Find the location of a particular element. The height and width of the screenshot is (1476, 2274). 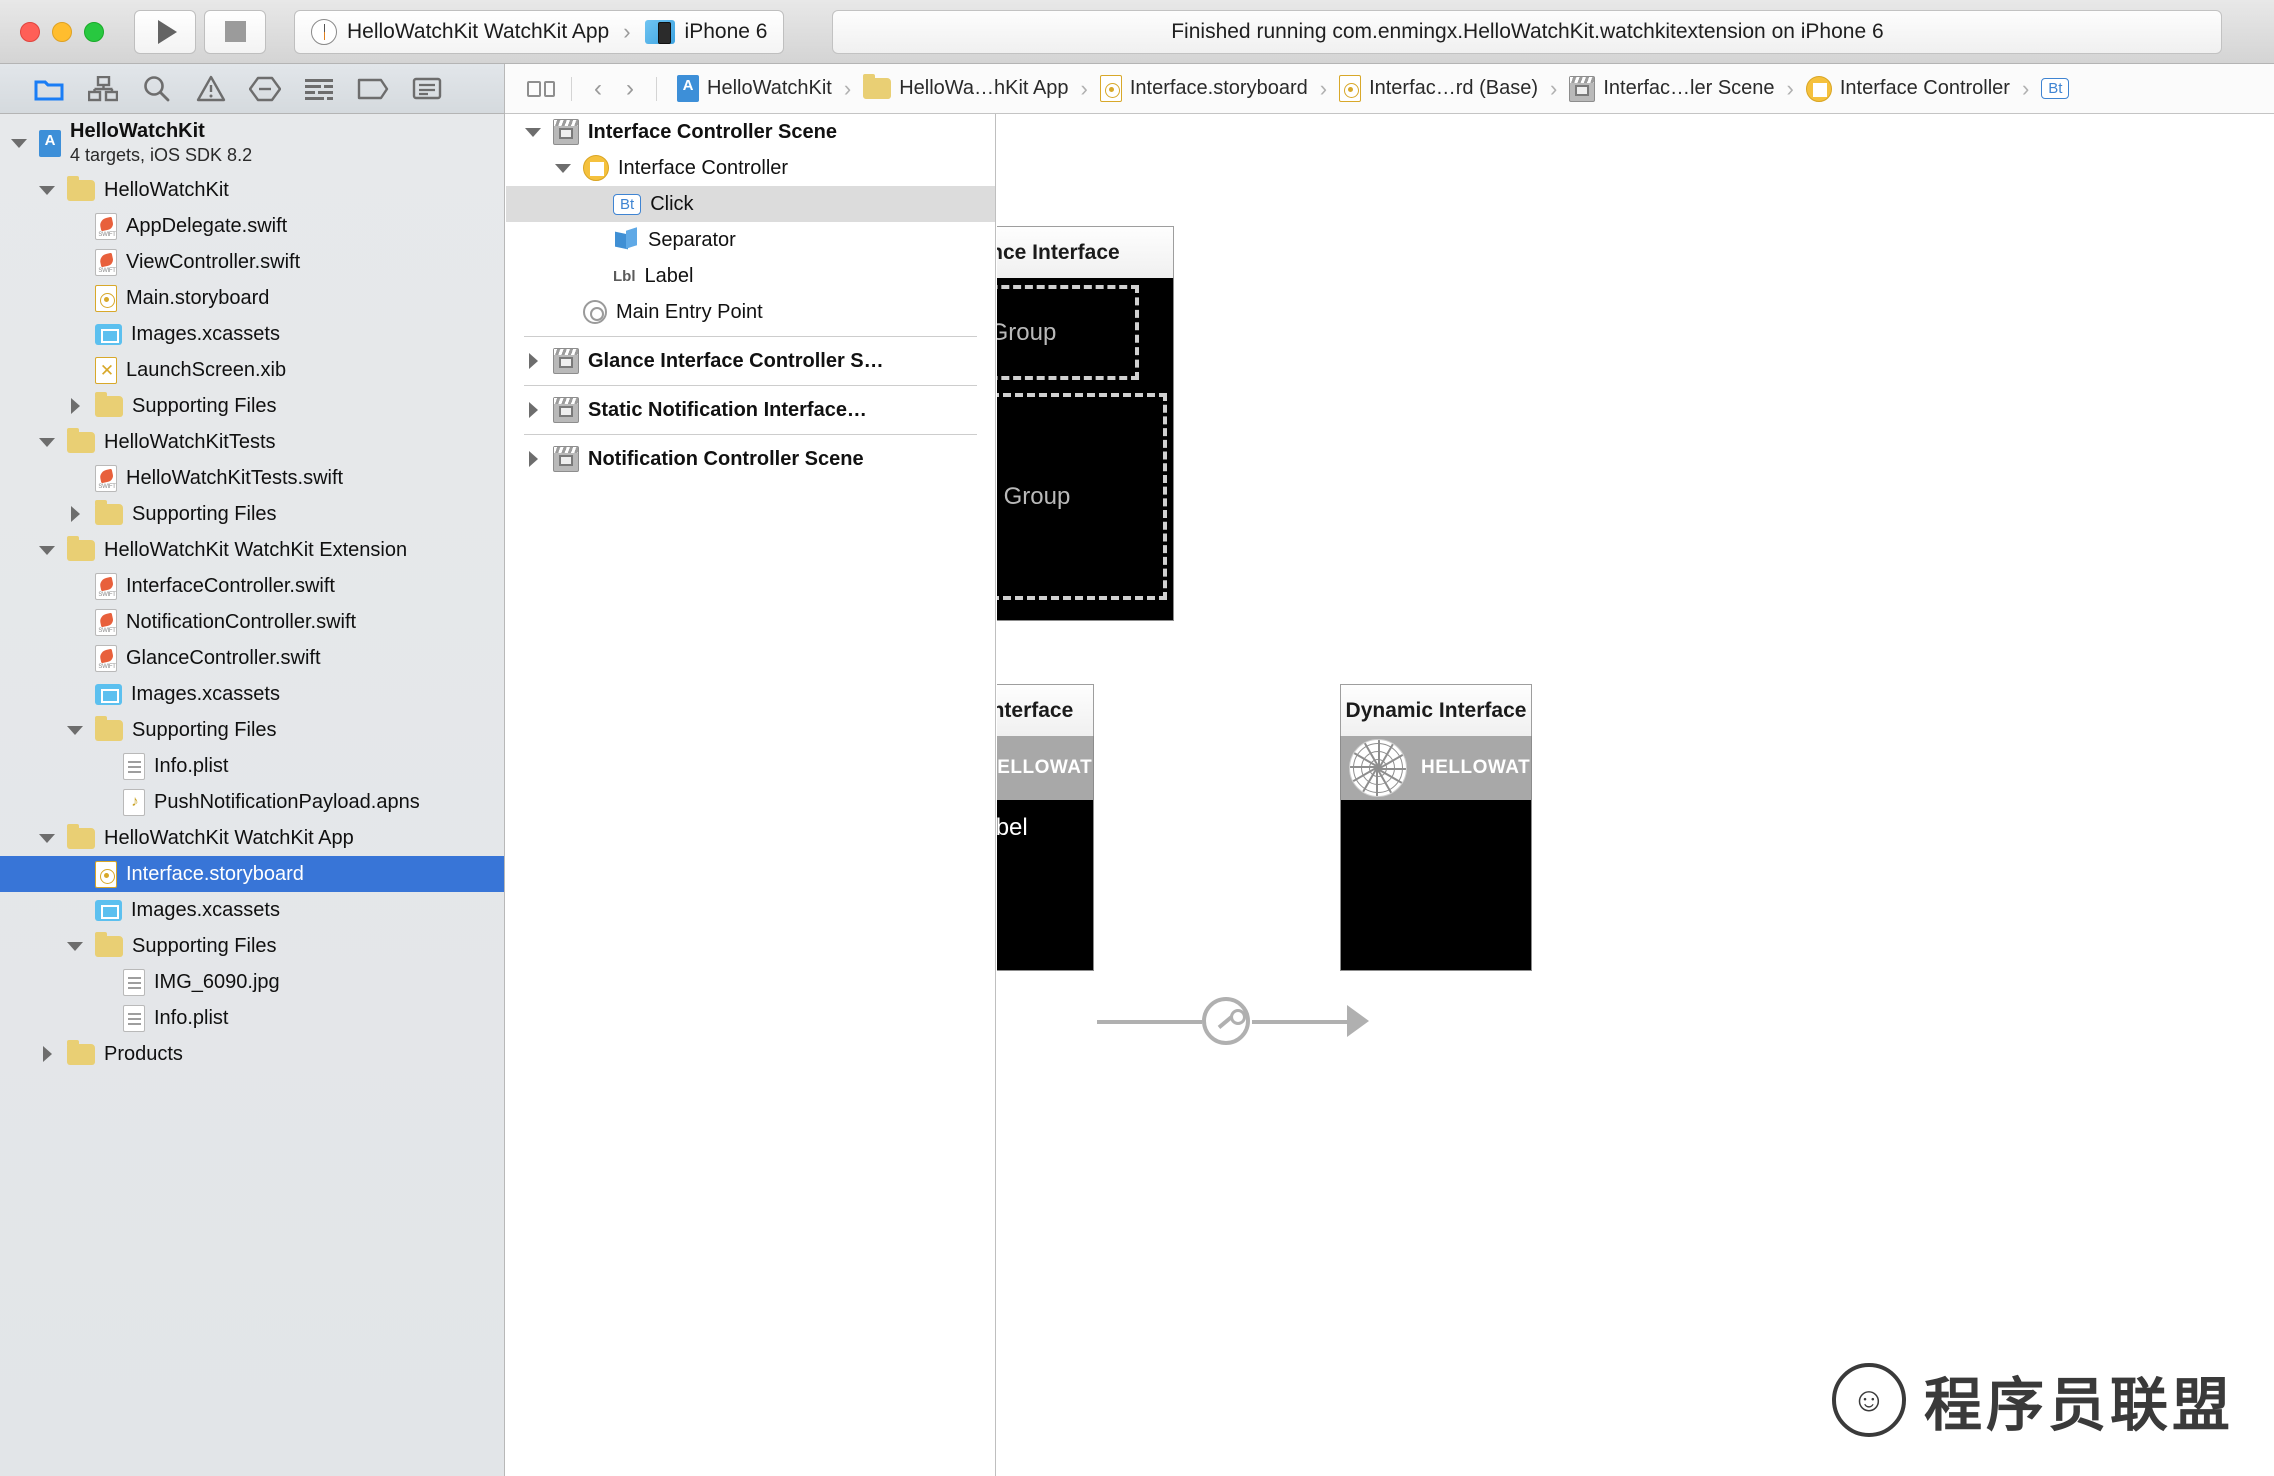

outline-item-label: Separator is located at coordinates (692, 239).